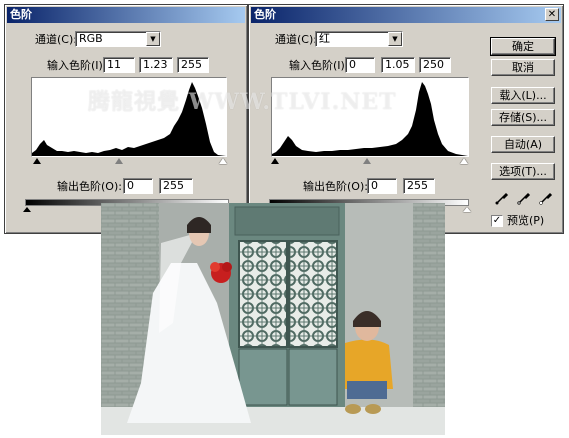 The image size is (569, 438). What do you see at coordinates (523, 144) in the screenshot?
I see `auto-button: 自动(A)` at bounding box center [523, 144].